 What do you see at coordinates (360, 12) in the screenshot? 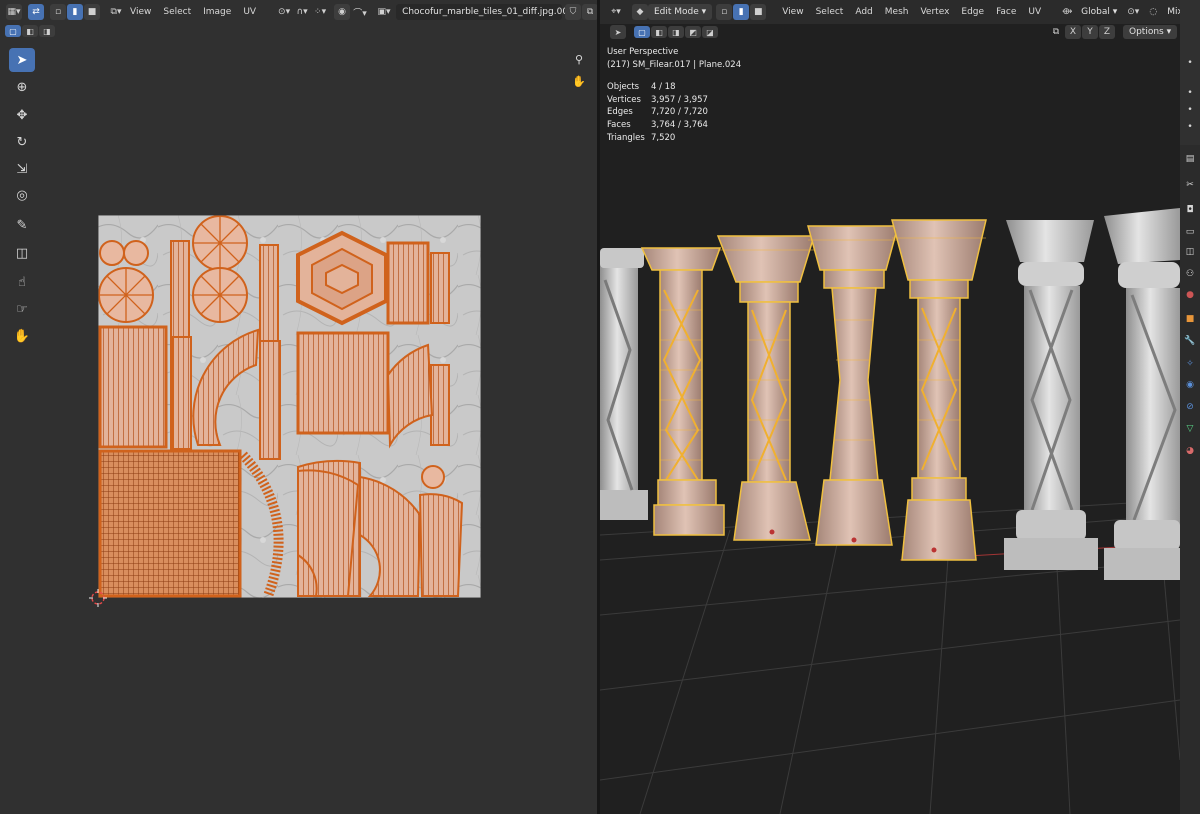
I see `falloff-icon: ⌒▾` at bounding box center [360, 12].